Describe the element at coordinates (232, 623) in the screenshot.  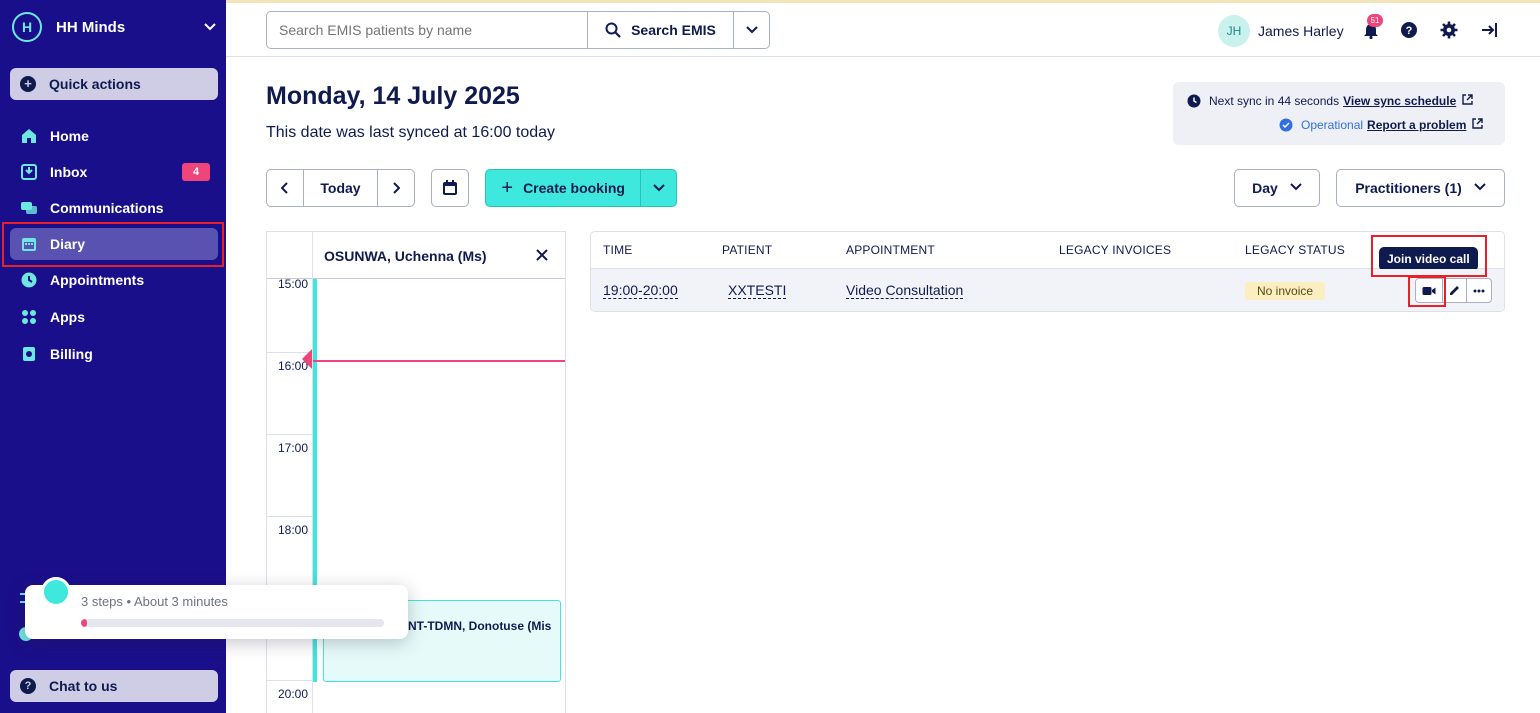
I see `tour-progress-bar` at that location.